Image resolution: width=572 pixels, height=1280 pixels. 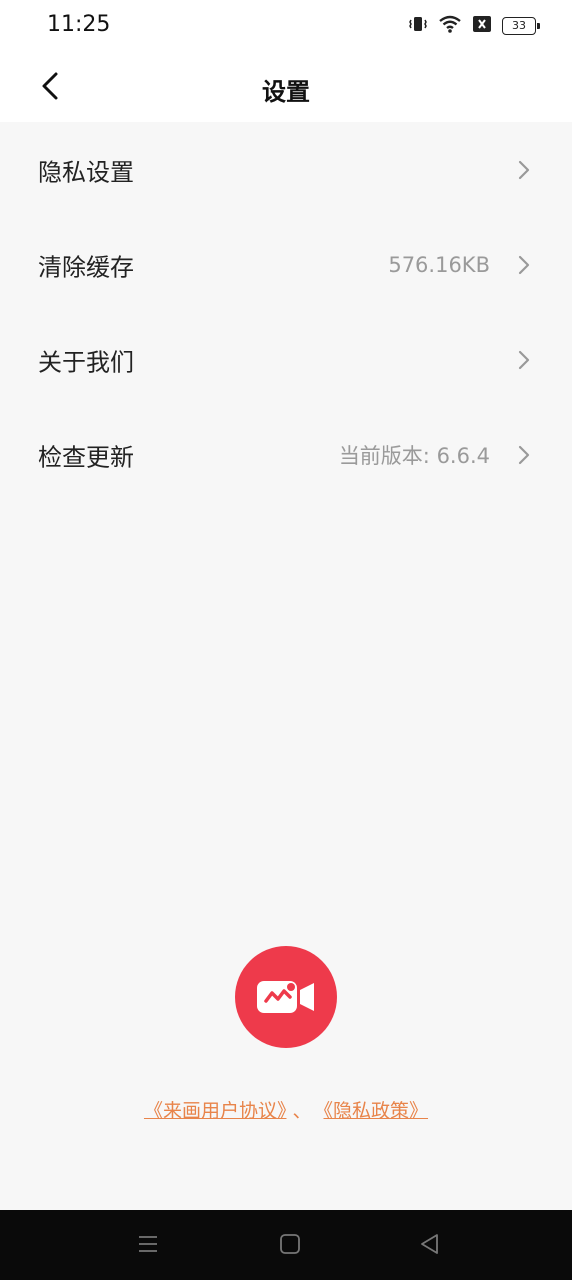 What do you see at coordinates (286, 92) in the screenshot?
I see `page-title: 设置` at bounding box center [286, 92].